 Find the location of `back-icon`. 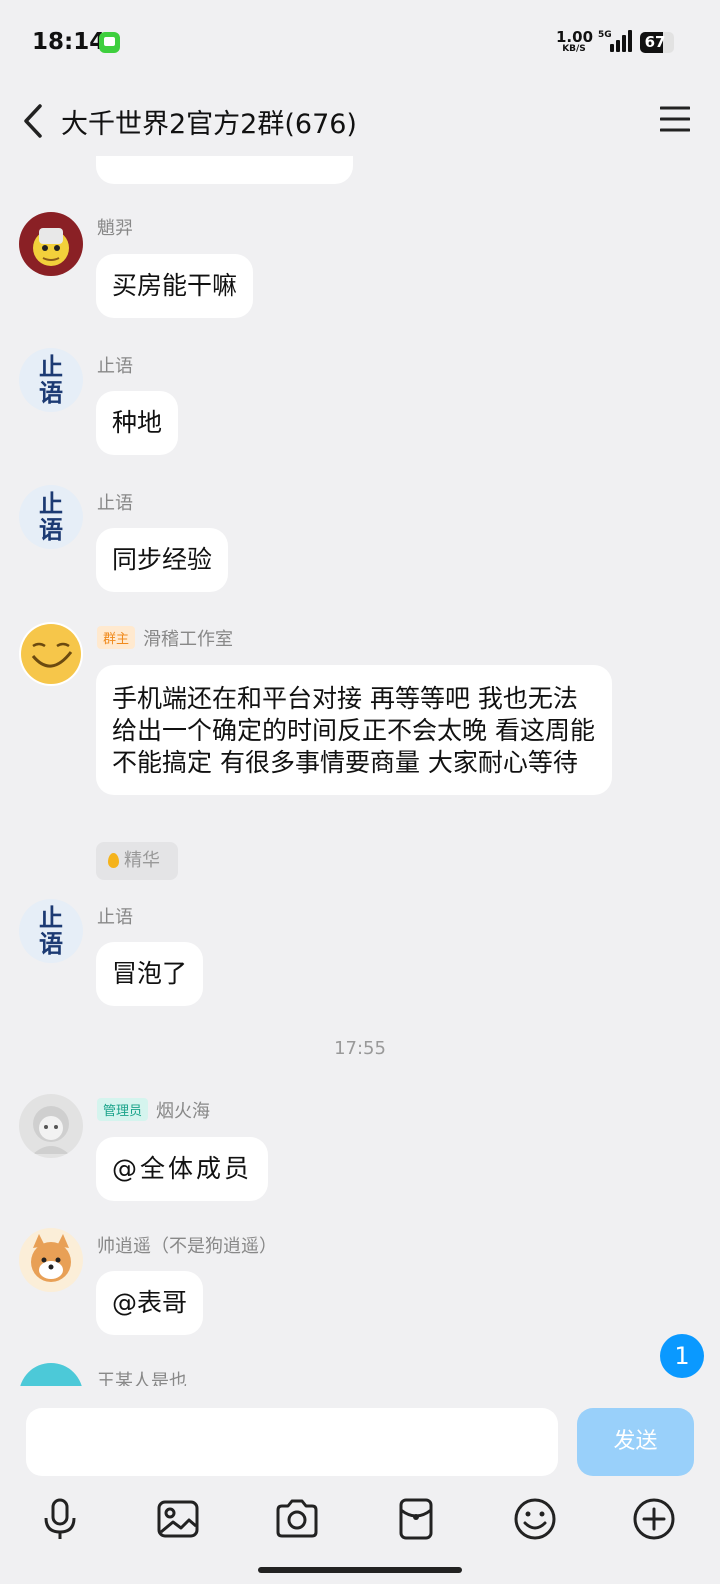

back-icon is located at coordinates (35, 121).